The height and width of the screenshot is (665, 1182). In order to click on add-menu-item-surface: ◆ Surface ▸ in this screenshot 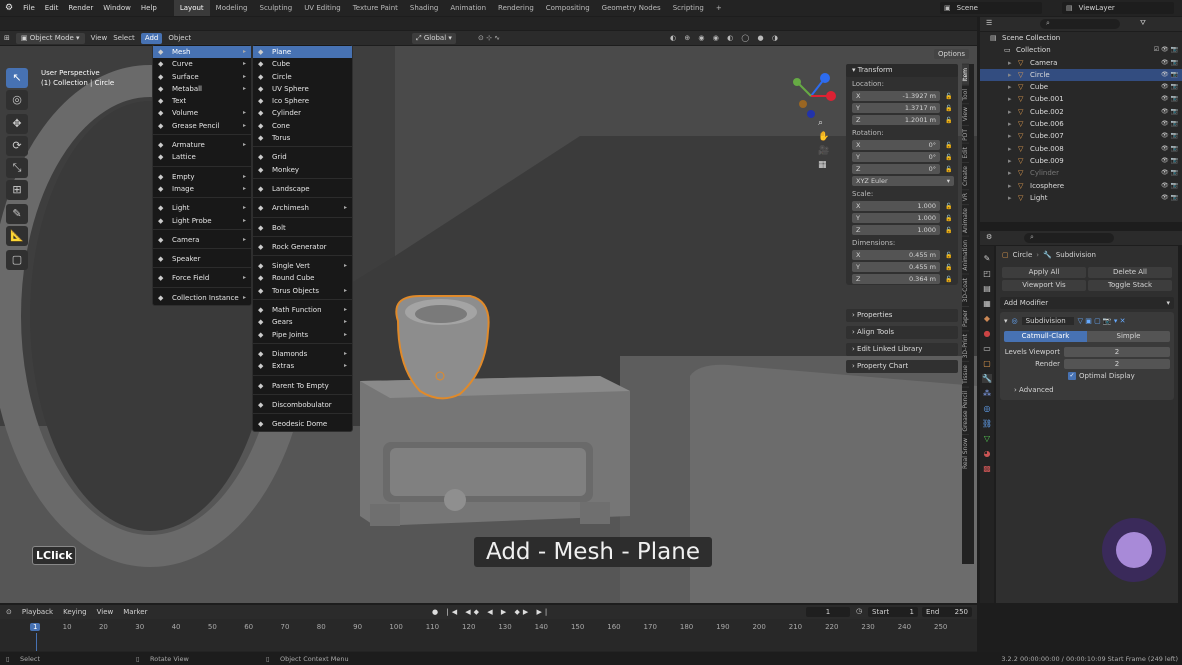, I will do `click(202, 77)`.